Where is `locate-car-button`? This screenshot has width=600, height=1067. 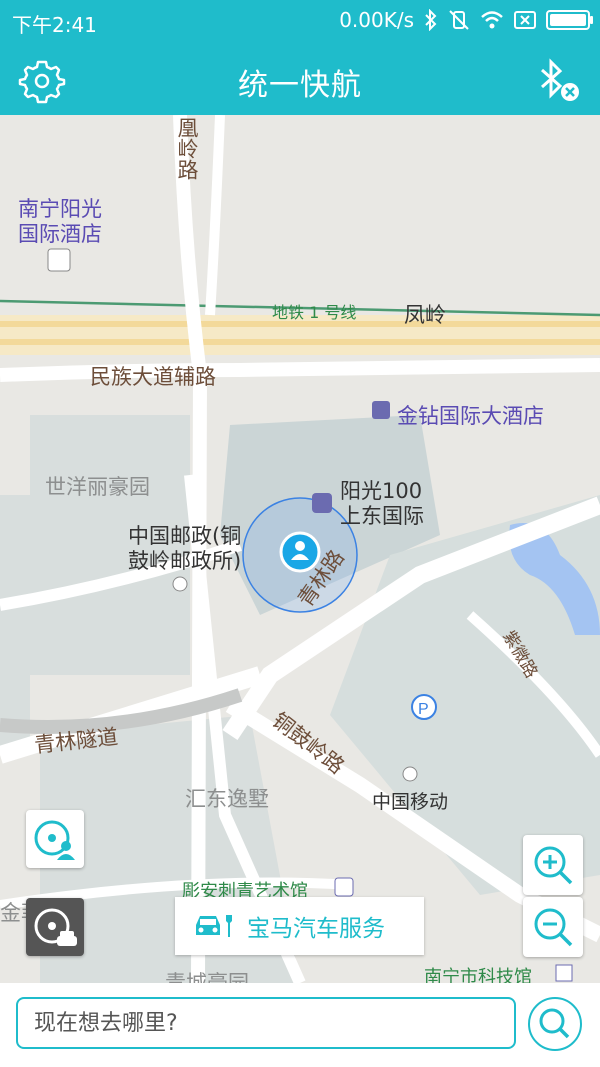
locate-car-button is located at coordinates (55, 927).